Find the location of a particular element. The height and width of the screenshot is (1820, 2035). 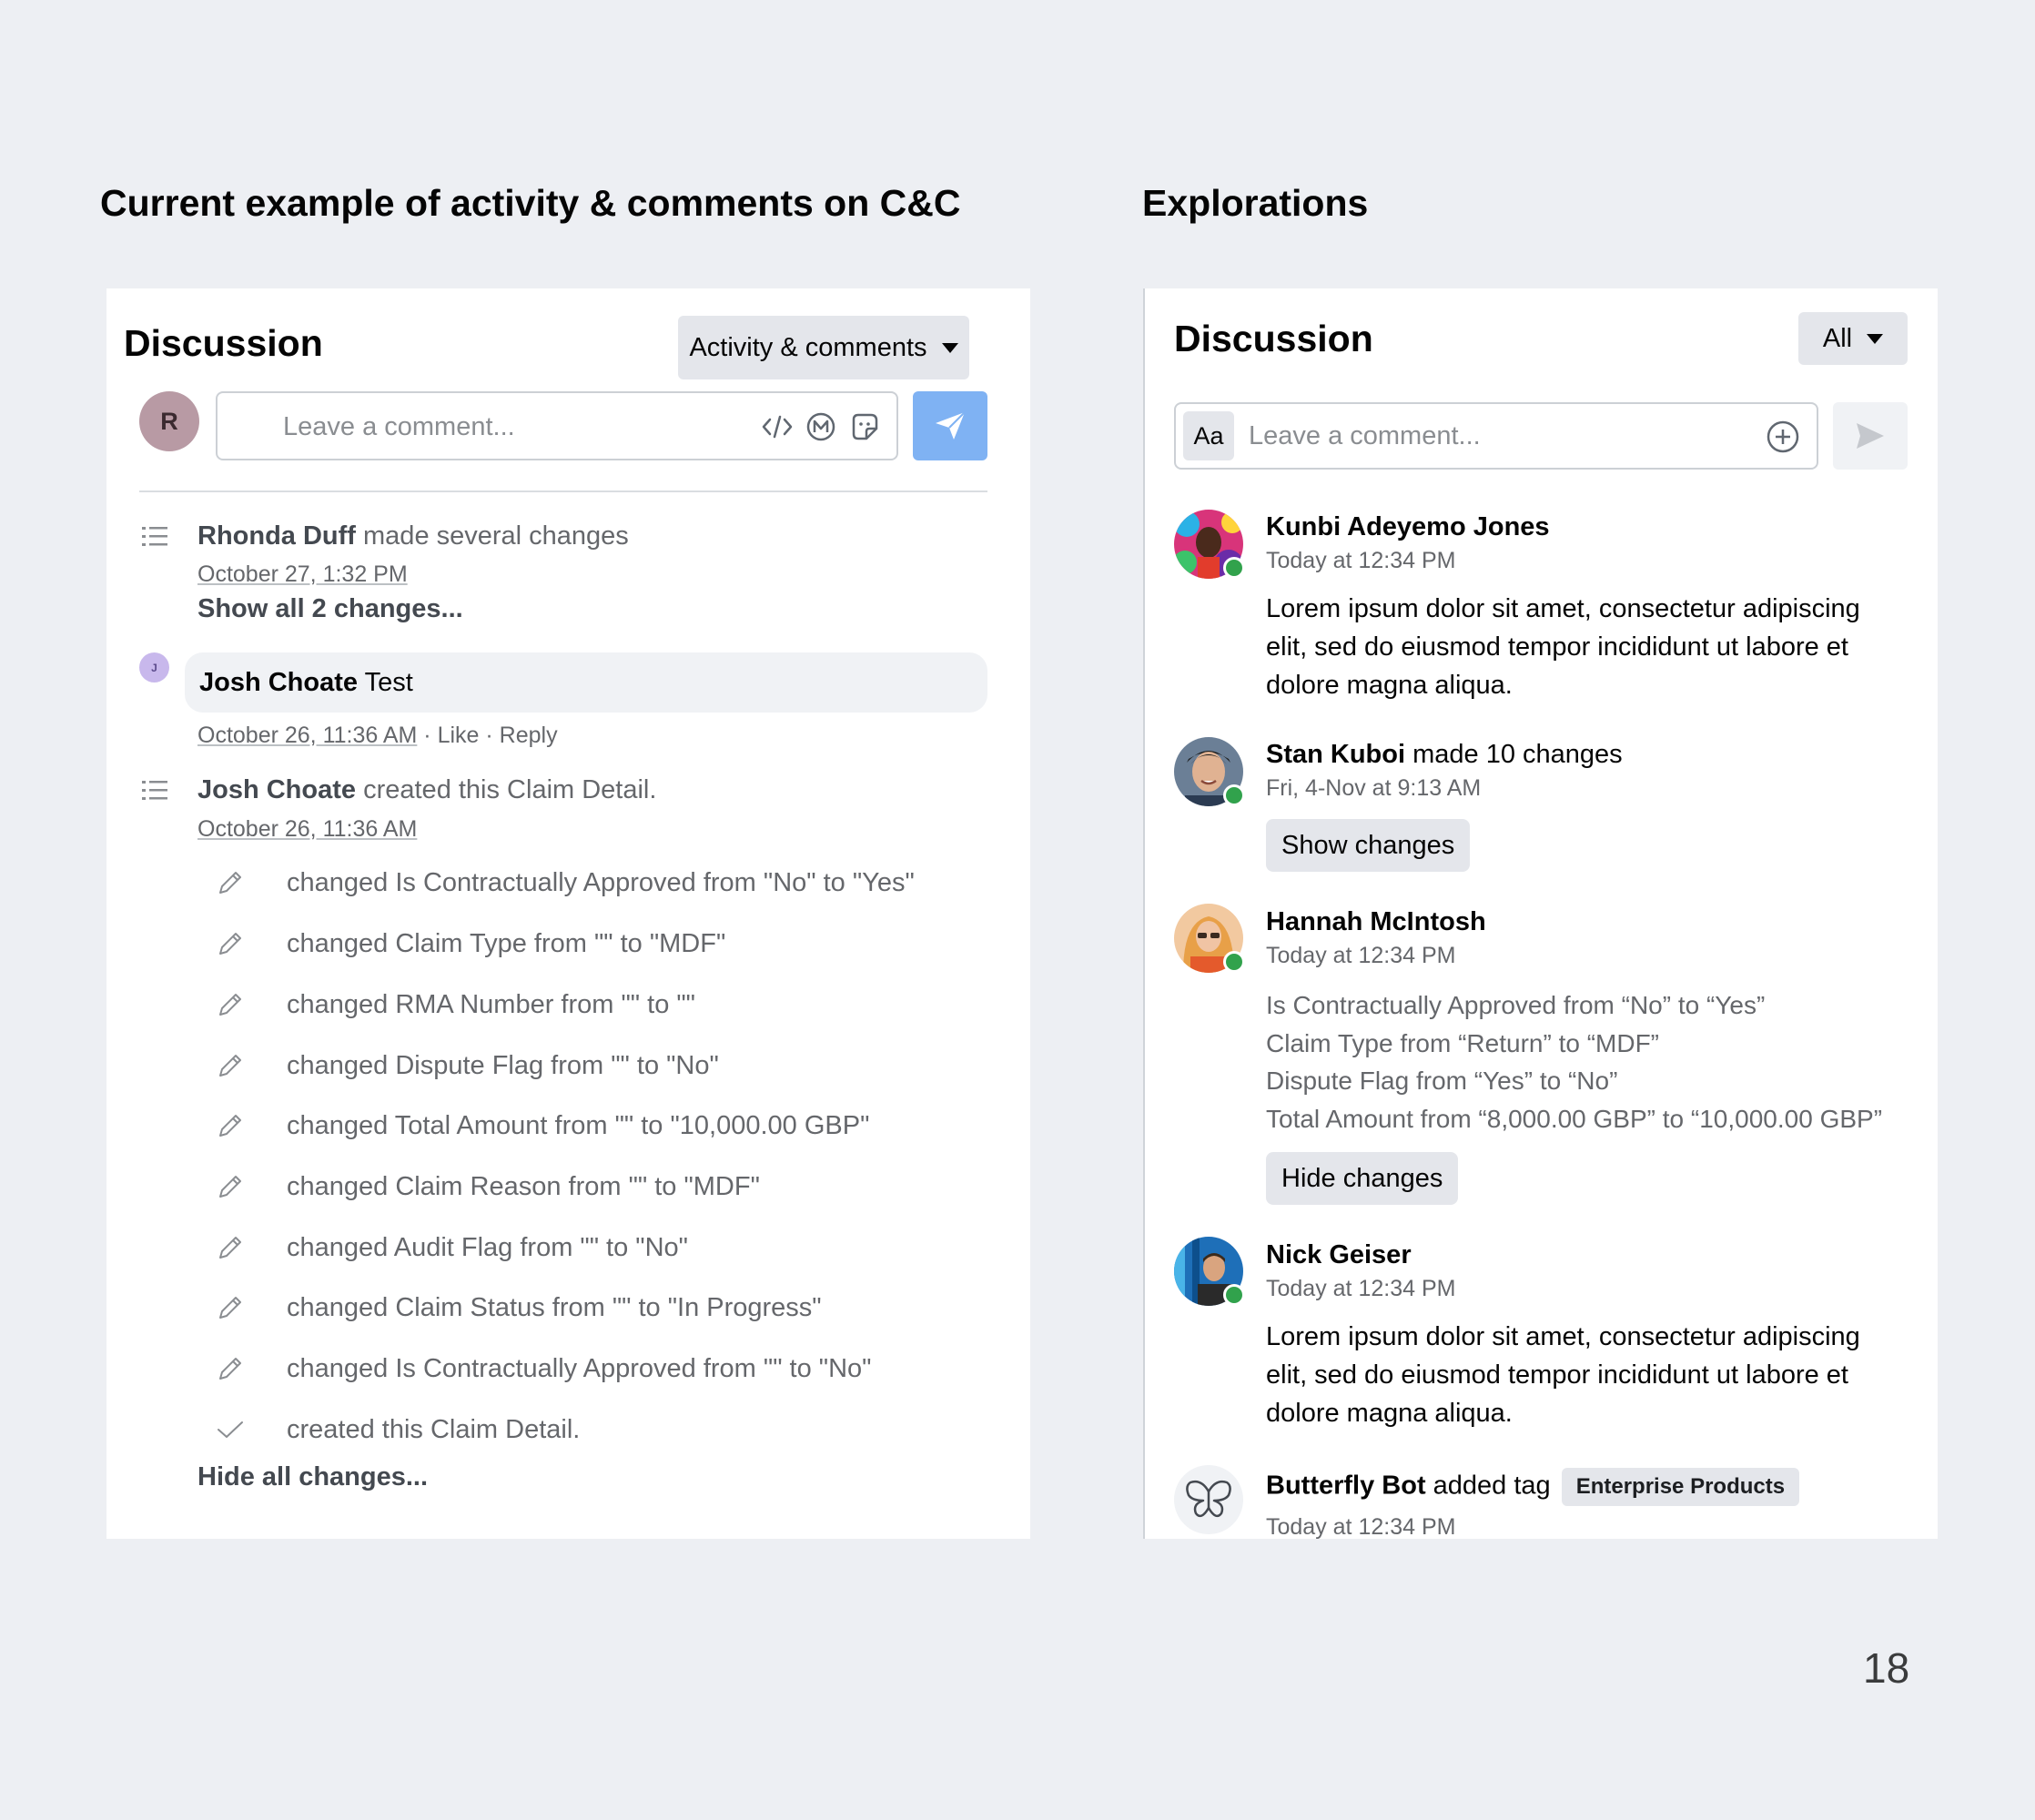

comment-date: October 26, 11:36 AM is located at coordinates (307, 736).